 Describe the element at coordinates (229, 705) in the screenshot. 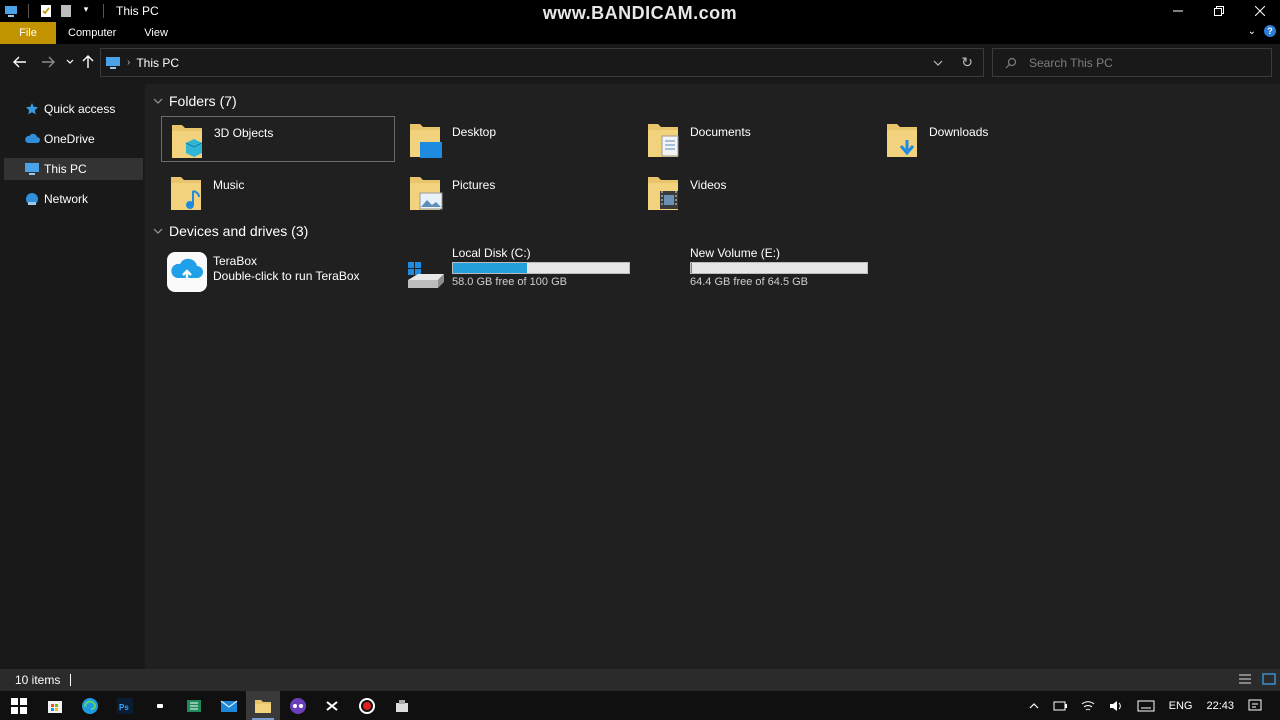

I see `taskbar-mail-icon` at that location.